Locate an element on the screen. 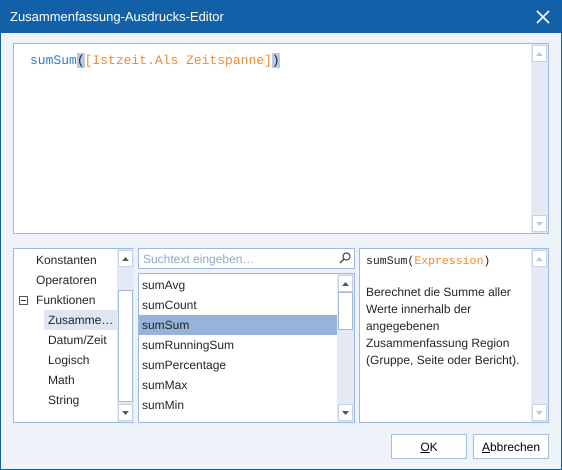 The image size is (562, 470). function-item: sumPercentage is located at coordinates (238, 365).